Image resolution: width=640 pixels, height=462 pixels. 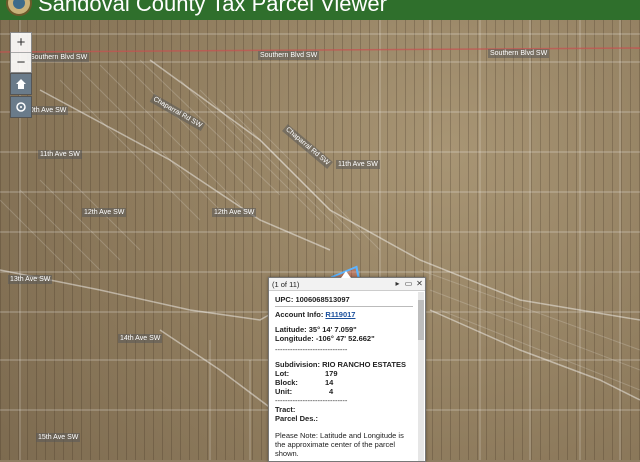 What do you see at coordinates (140, 338) in the screenshot?
I see `street-label: 14th Ave SW` at bounding box center [140, 338].